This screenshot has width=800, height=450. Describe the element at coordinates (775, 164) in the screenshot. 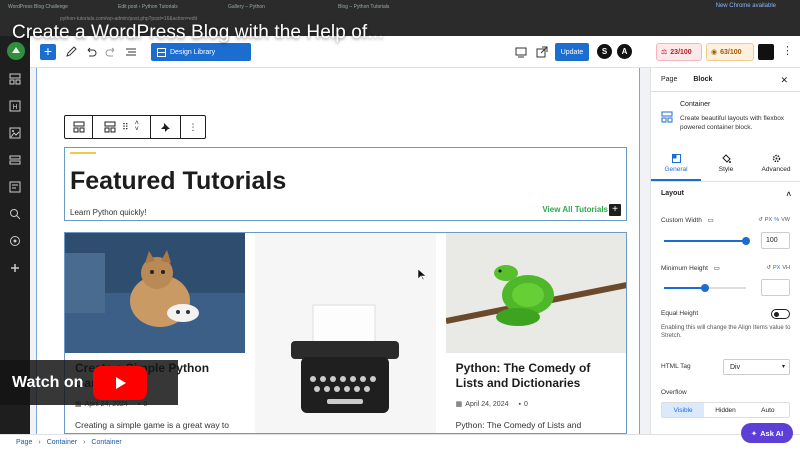

I see `tab-advanced: Advanced` at that location.